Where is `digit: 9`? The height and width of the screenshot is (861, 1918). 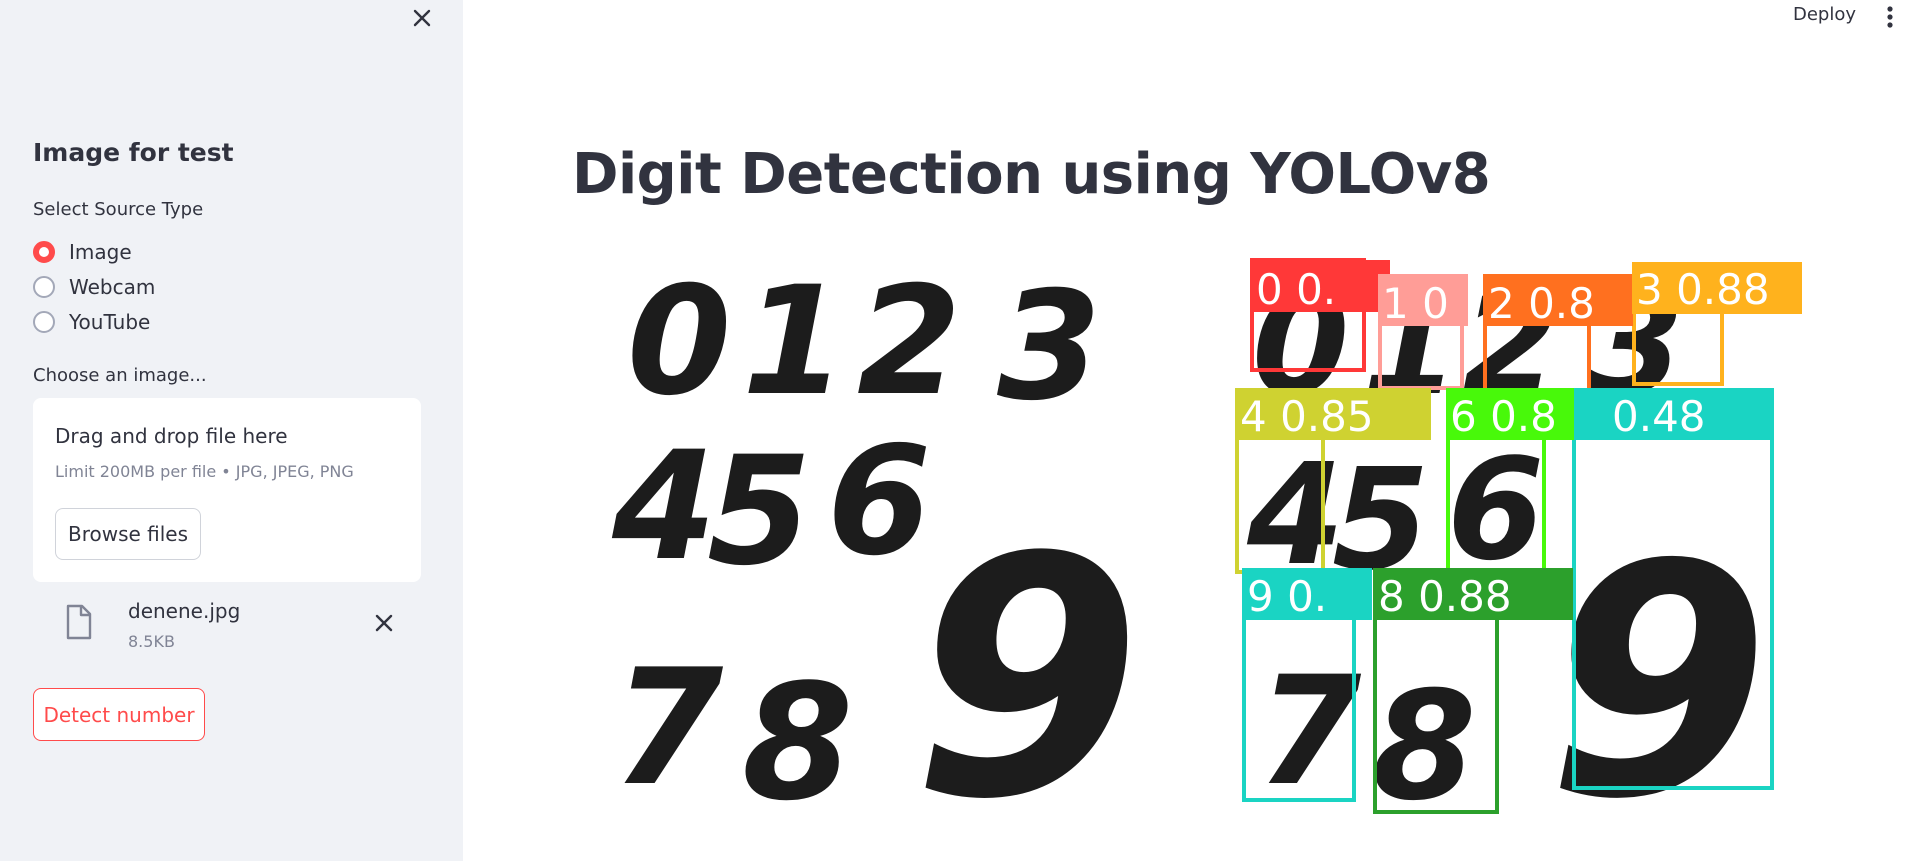
digit: 9 is located at coordinates (1027, 663).